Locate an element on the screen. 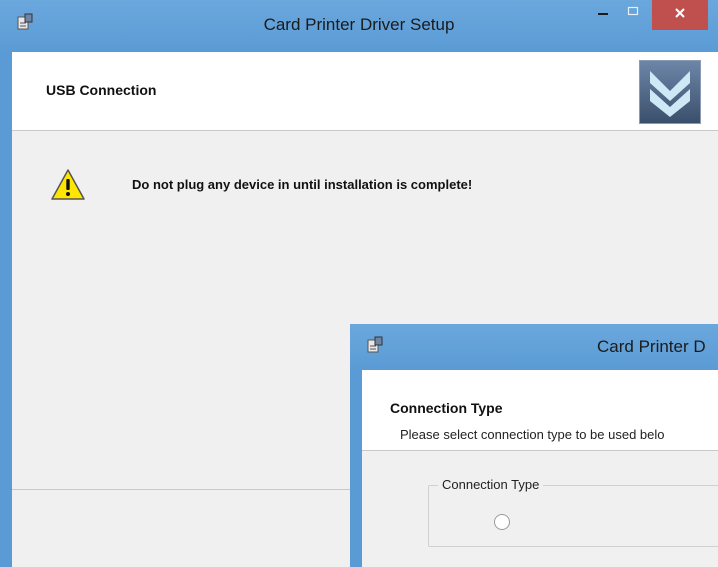 Image resolution: width=718 pixels, height=567 pixels. title-bar: Card Printer D is located at coordinates (534, 347).